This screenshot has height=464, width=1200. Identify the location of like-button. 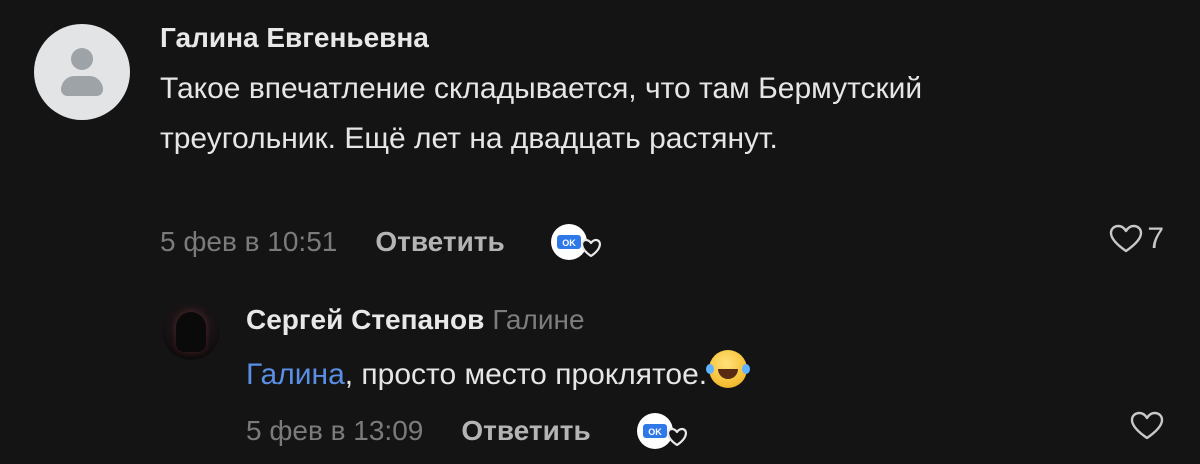
(1147, 426).